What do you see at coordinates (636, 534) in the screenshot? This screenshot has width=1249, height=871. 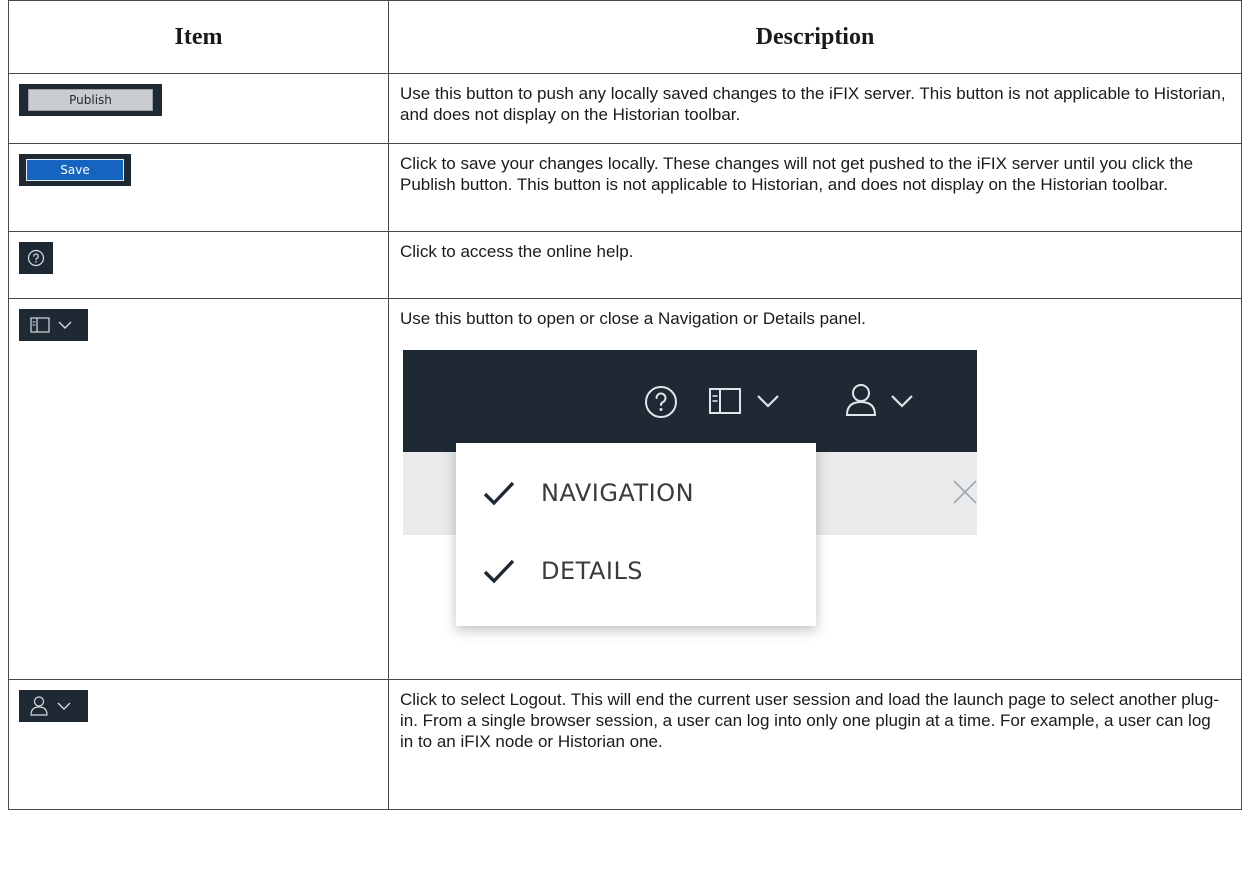 I see `panel-dropdown-menu: NAVIGATION DETAILS` at bounding box center [636, 534].